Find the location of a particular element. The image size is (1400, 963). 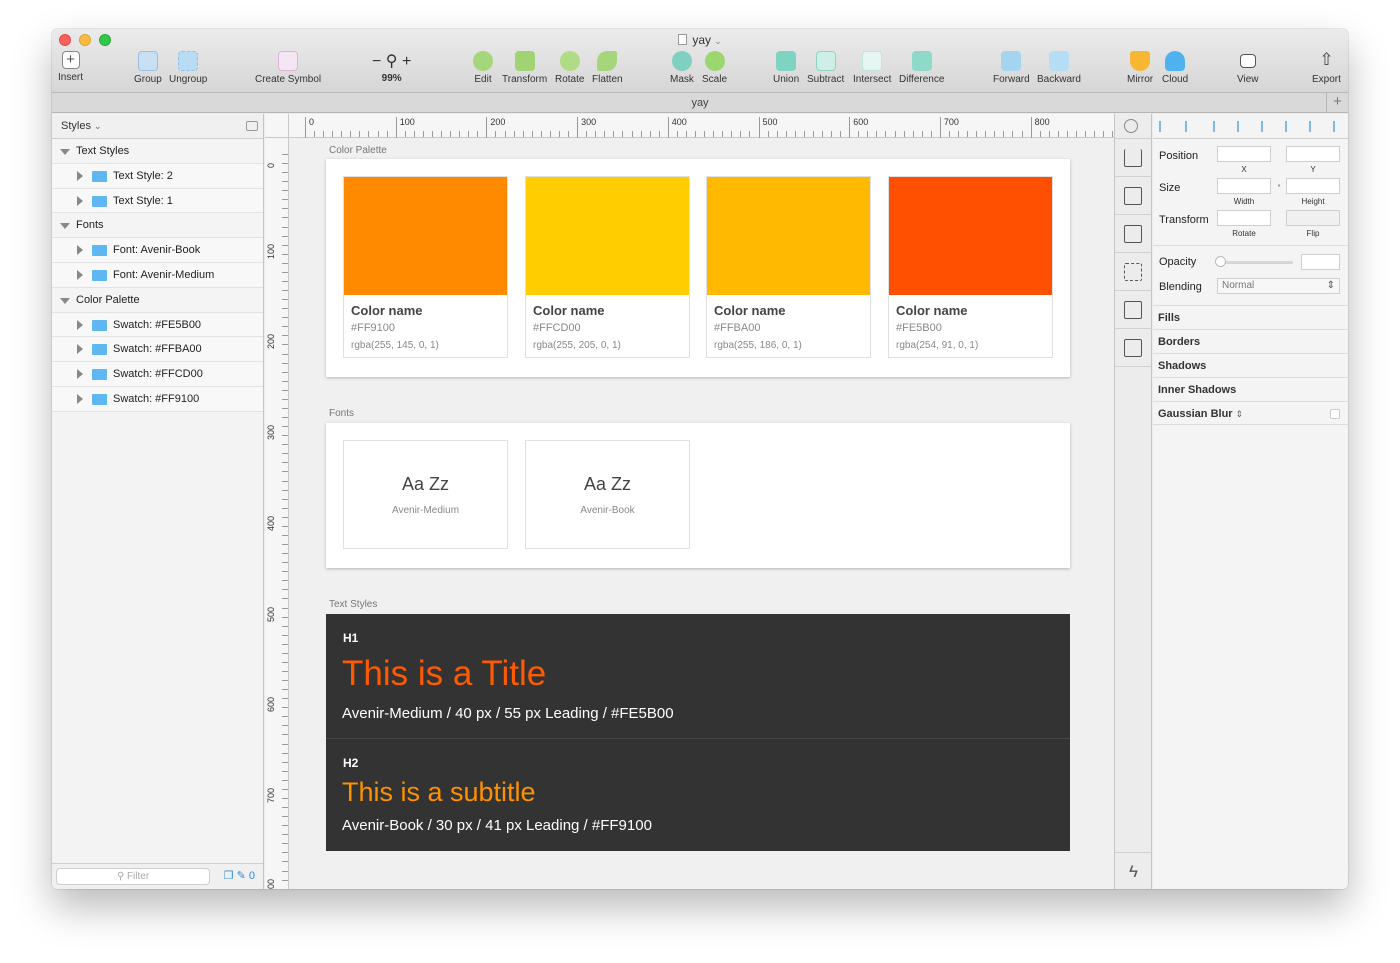

opacity-slider-handle is located at coordinates (1220, 261).